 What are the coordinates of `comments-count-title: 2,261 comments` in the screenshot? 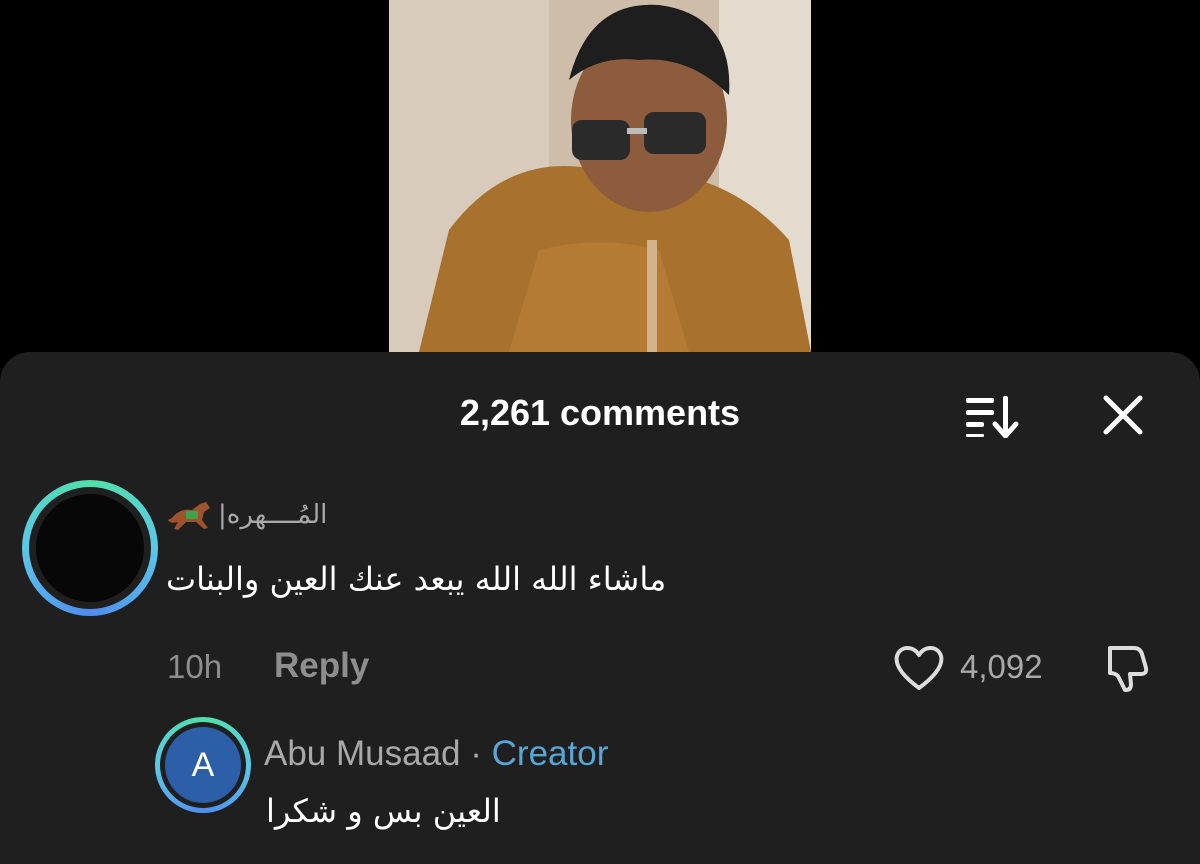 It's located at (600, 412).